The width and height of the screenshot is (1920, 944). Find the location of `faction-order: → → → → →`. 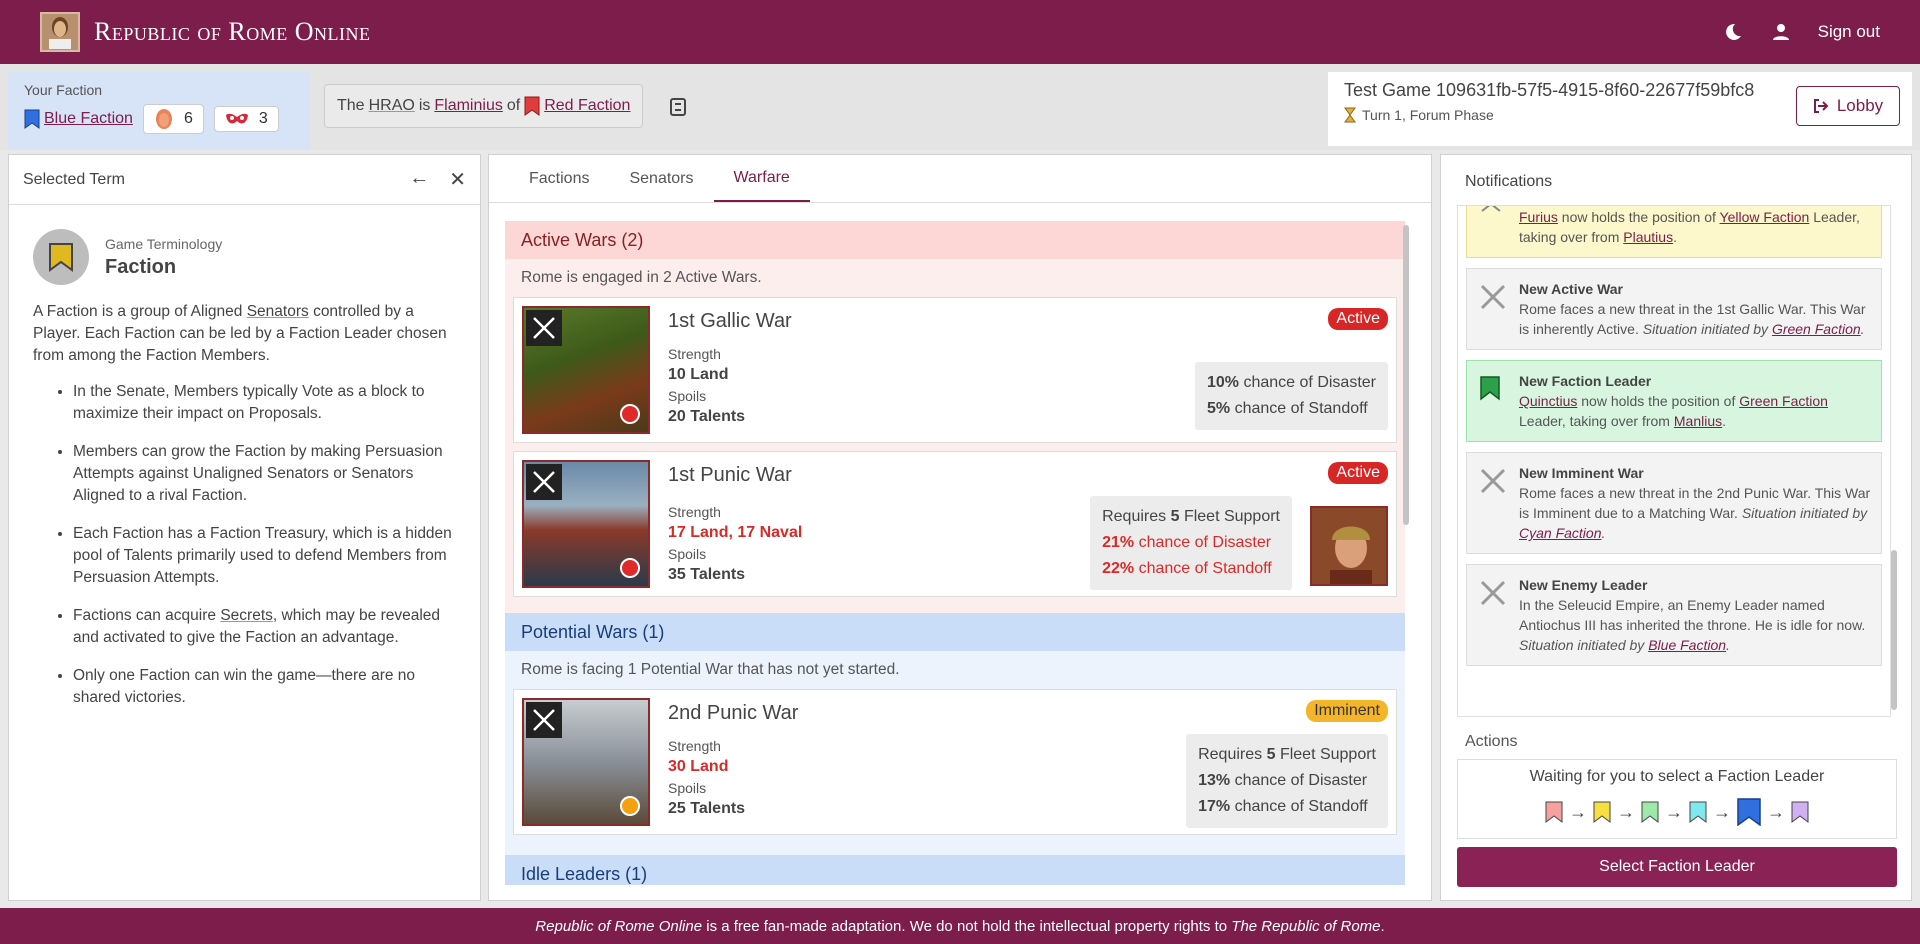

faction-order: → → → → → is located at coordinates (1677, 812).